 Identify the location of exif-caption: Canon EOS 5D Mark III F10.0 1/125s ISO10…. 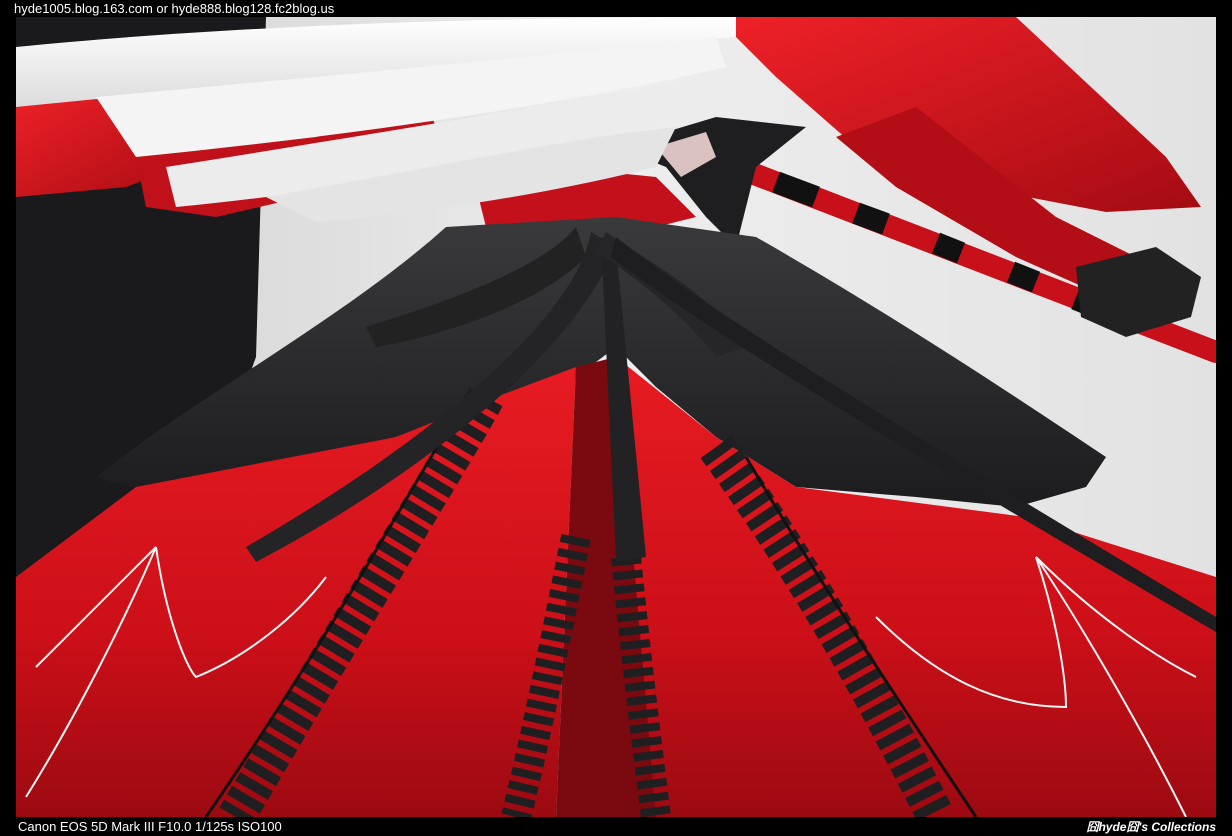
(150, 826).